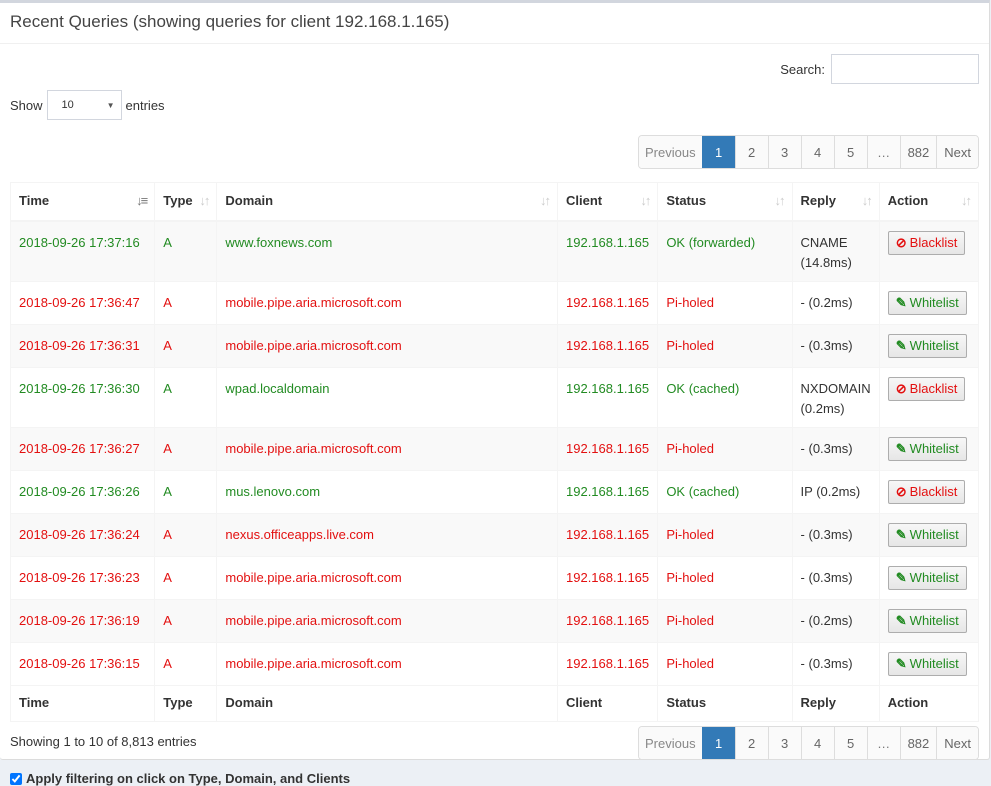  What do you see at coordinates (905, 69) in the screenshot?
I see `search-input` at bounding box center [905, 69].